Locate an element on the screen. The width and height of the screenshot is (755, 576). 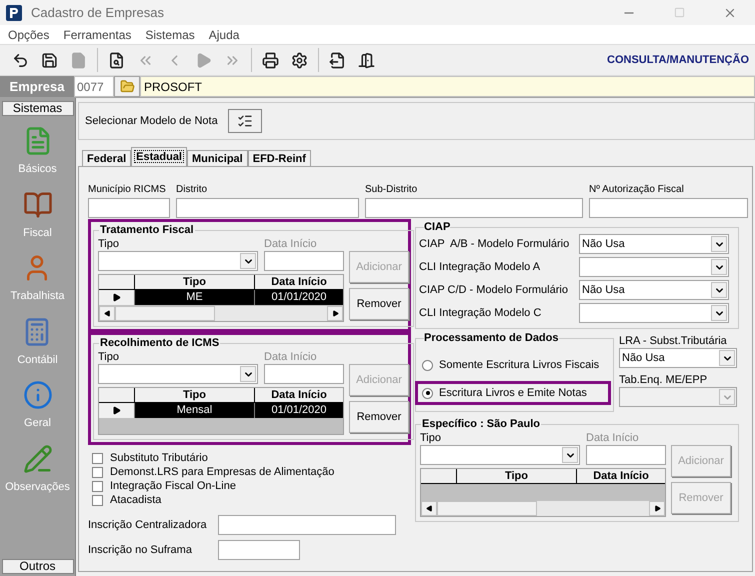
field-label: Nº Autorização Fiscal is located at coordinates (637, 189).